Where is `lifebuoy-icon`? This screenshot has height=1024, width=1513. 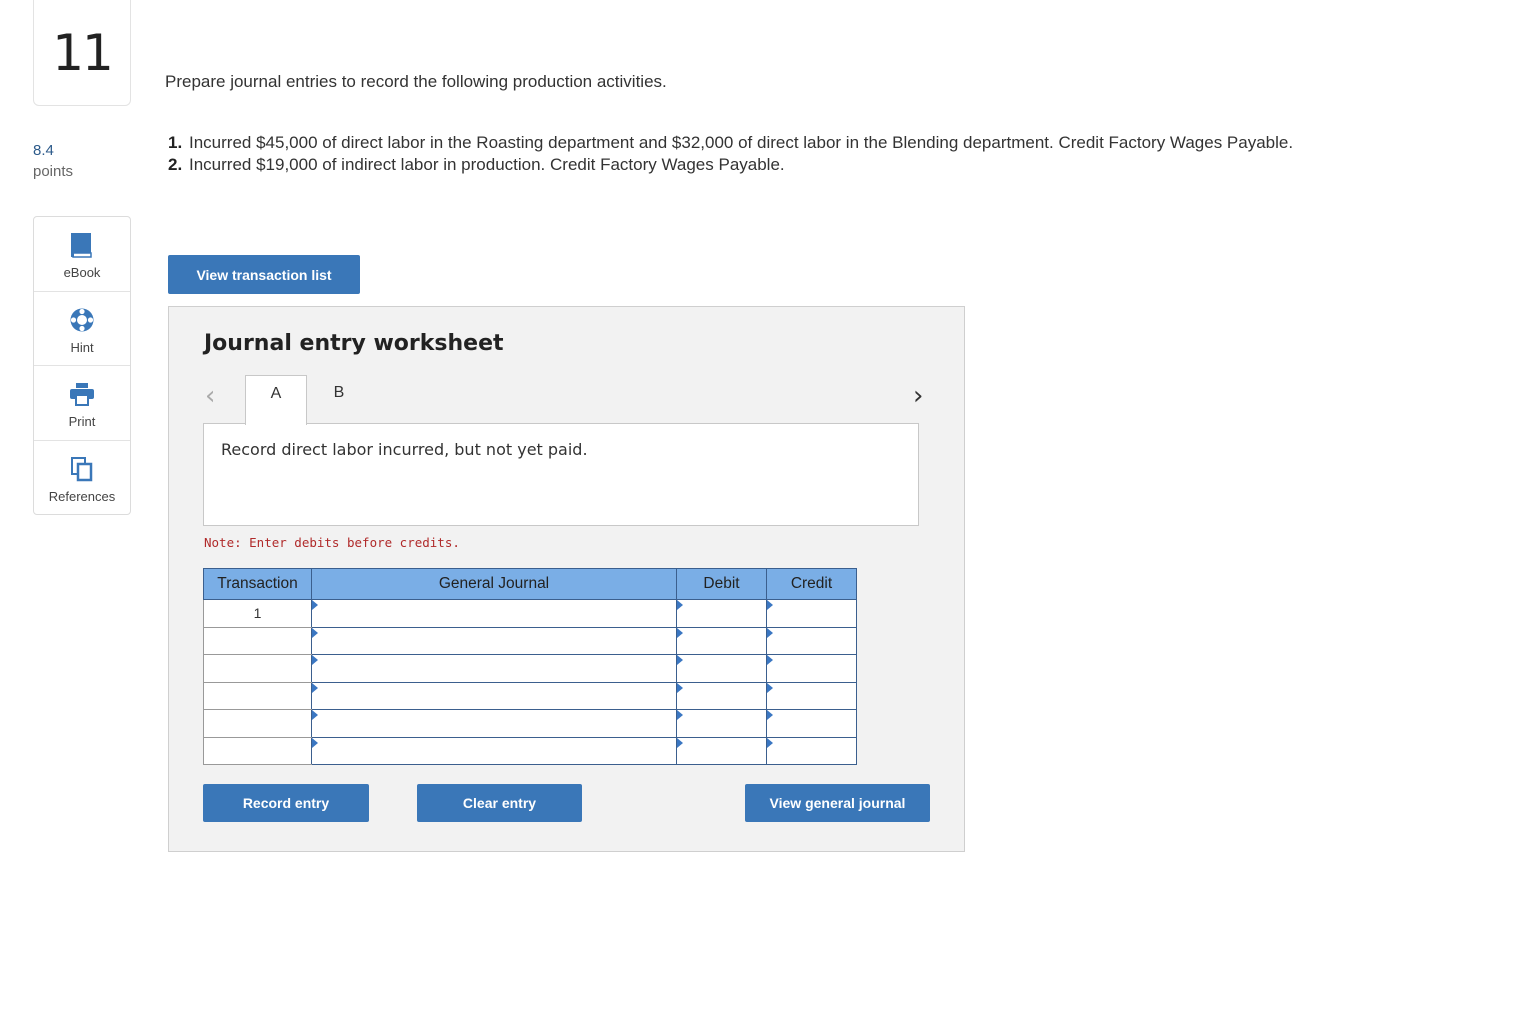 lifebuoy-icon is located at coordinates (82, 320).